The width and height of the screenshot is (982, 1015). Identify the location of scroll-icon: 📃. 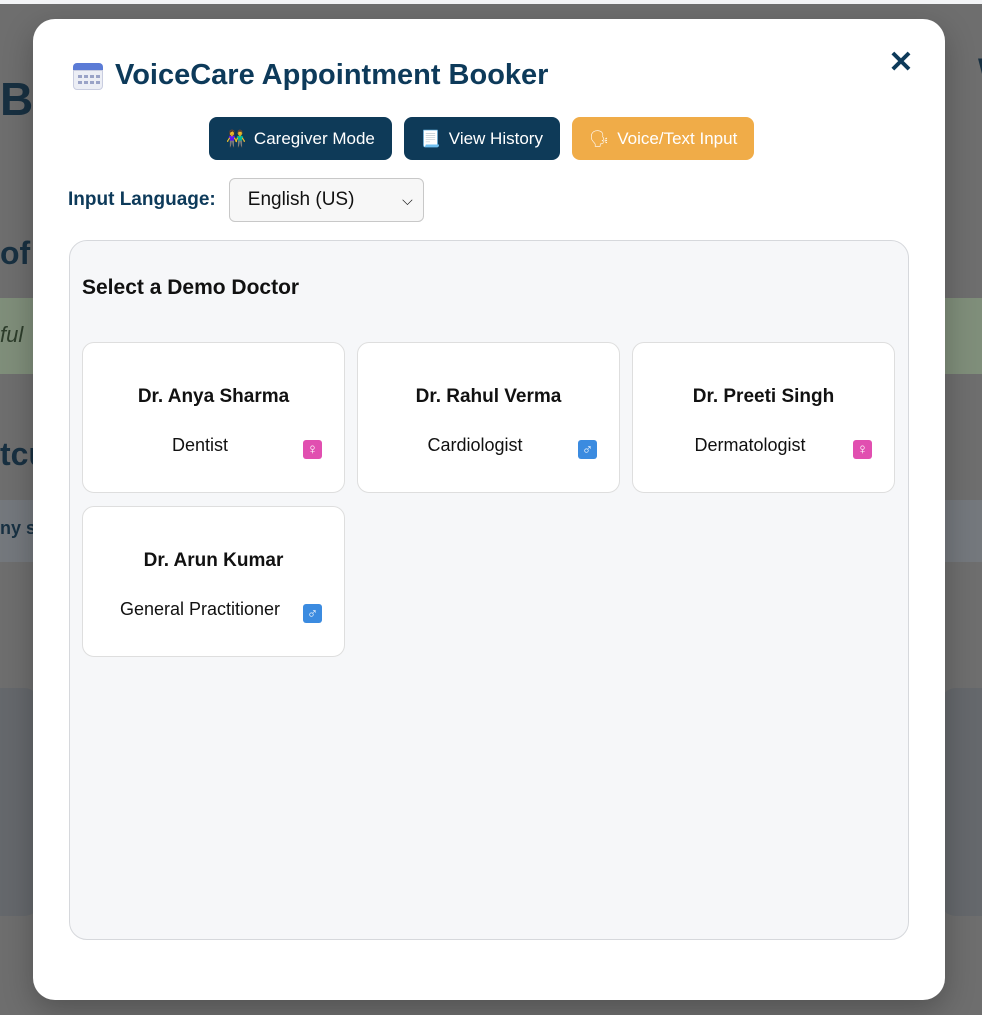
(430, 139).